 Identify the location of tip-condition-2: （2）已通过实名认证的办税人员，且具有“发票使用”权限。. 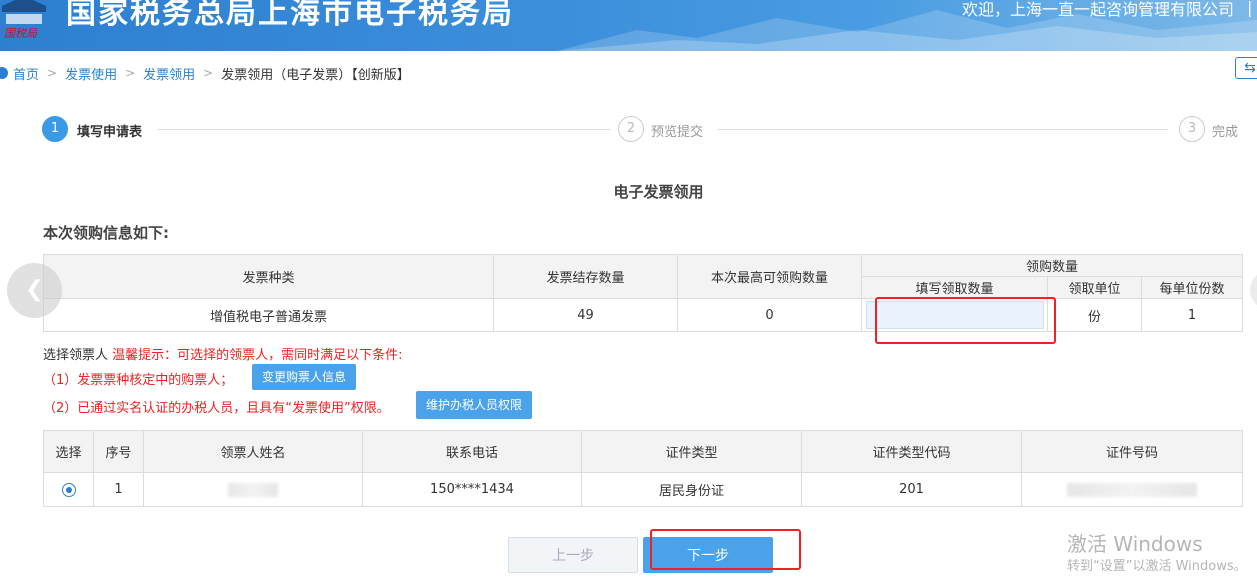
(216, 408).